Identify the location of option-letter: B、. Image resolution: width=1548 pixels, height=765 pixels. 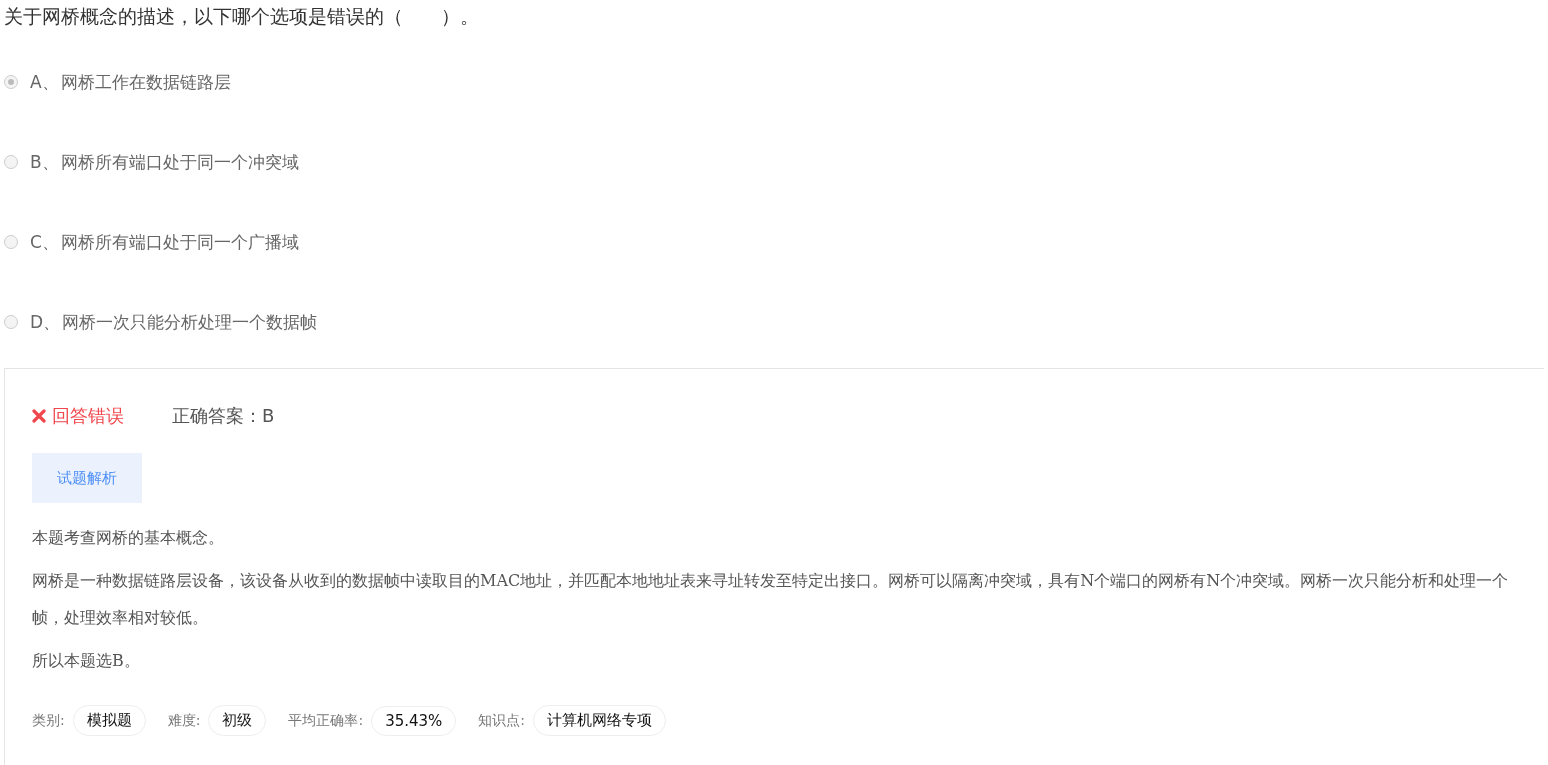
(44, 162).